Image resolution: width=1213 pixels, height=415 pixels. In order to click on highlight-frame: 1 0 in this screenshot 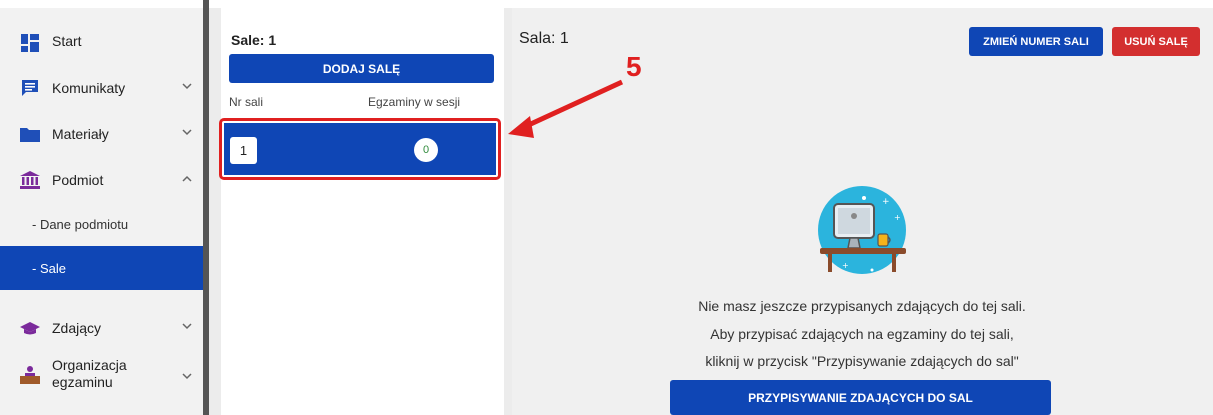, I will do `click(360, 149)`.